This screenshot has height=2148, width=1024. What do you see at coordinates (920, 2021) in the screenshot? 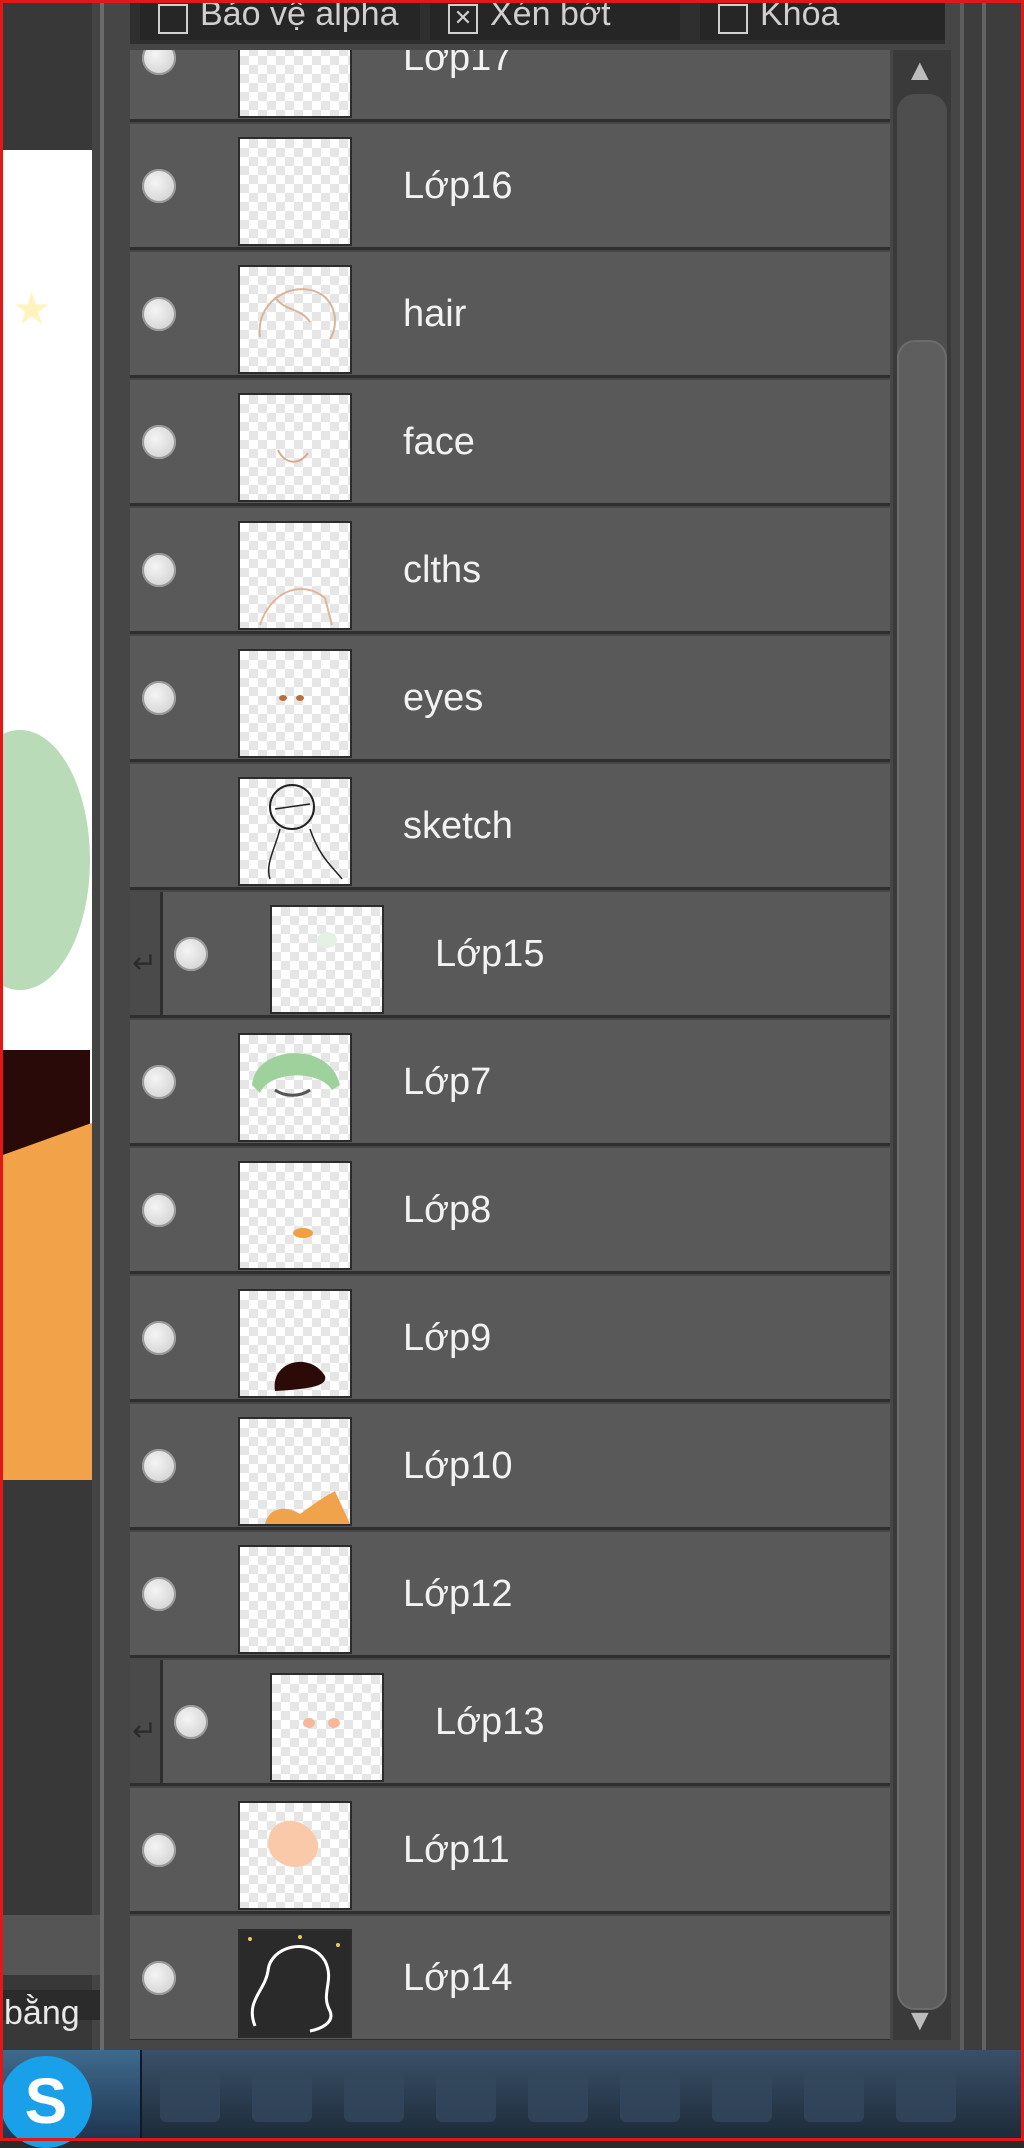
I see `scroll-down-arrow-icon: ▼` at bounding box center [920, 2021].